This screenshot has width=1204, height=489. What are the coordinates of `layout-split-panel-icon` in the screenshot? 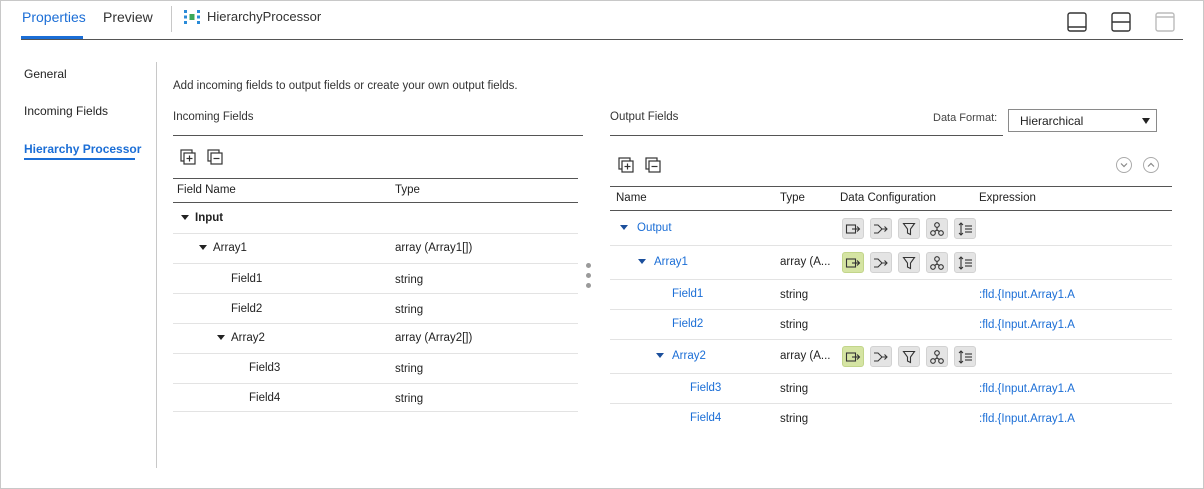 It's located at (1121, 22).